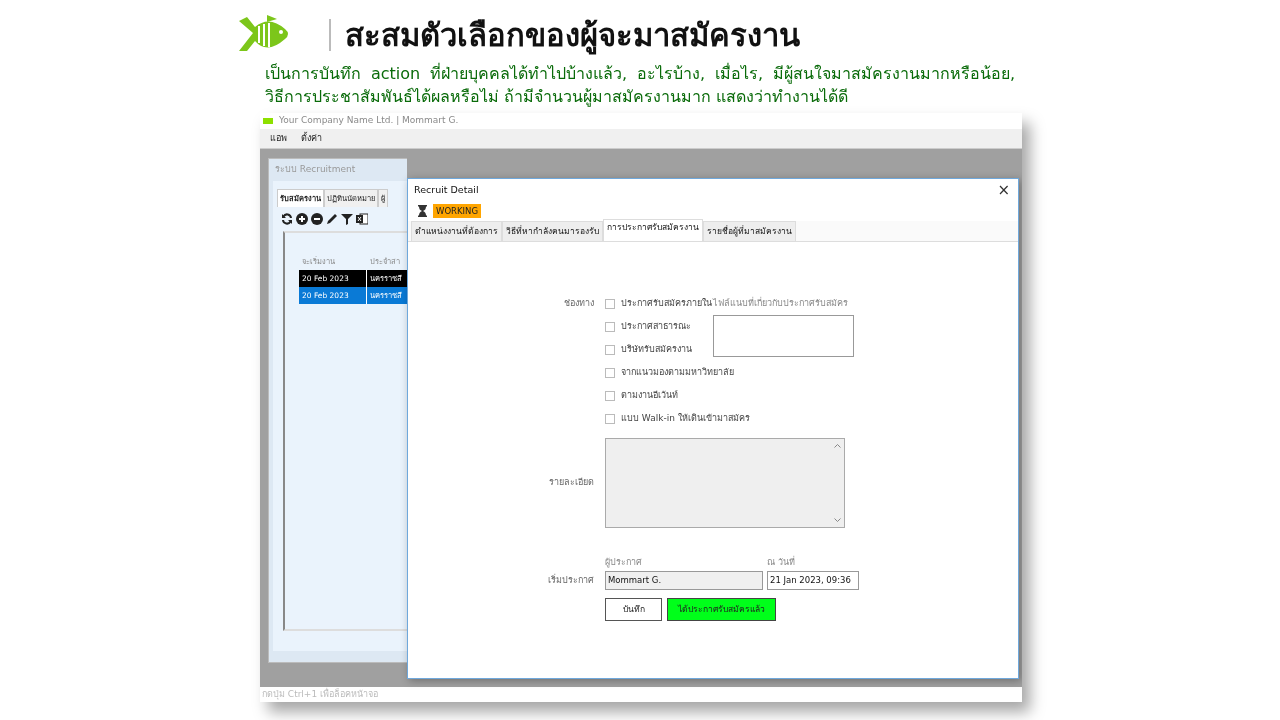 This screenshot has width=1280, height=720. What do you see at coordinates (633, 610) in the screenshot?
I see `save-button: บันทึก` at bounding box center [633, 610].